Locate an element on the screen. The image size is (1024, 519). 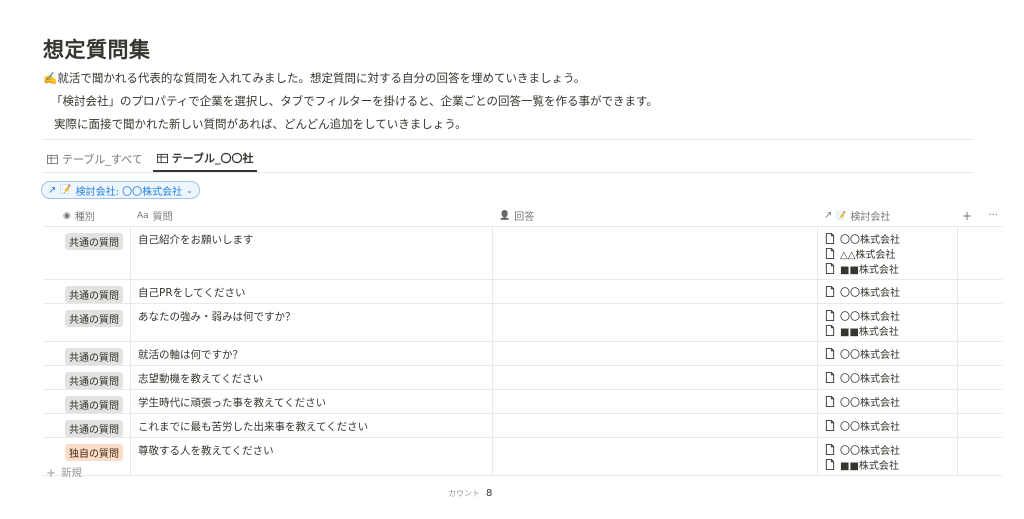
tab-label: テーブル_〇〇社 is located at coordinates (212, 158).